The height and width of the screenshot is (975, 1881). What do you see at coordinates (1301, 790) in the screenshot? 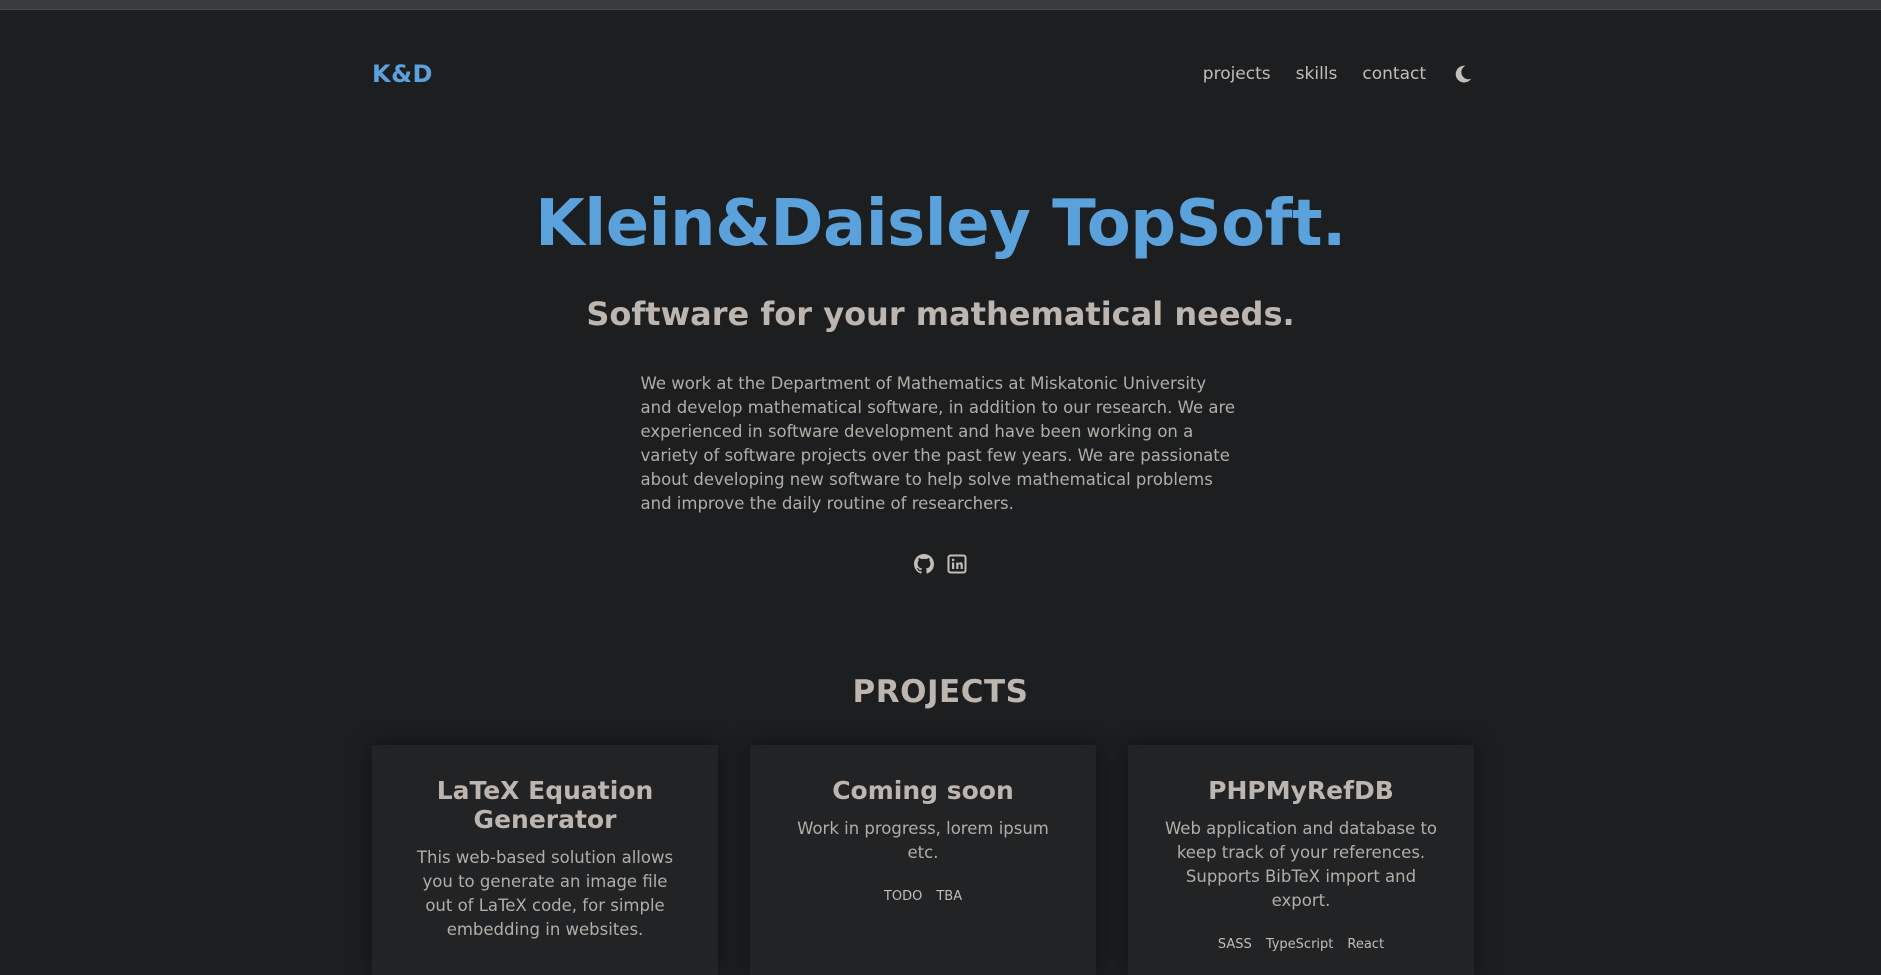
I see `project-card-title: PHPMyRefDB` at bounding box center [1301, 790].